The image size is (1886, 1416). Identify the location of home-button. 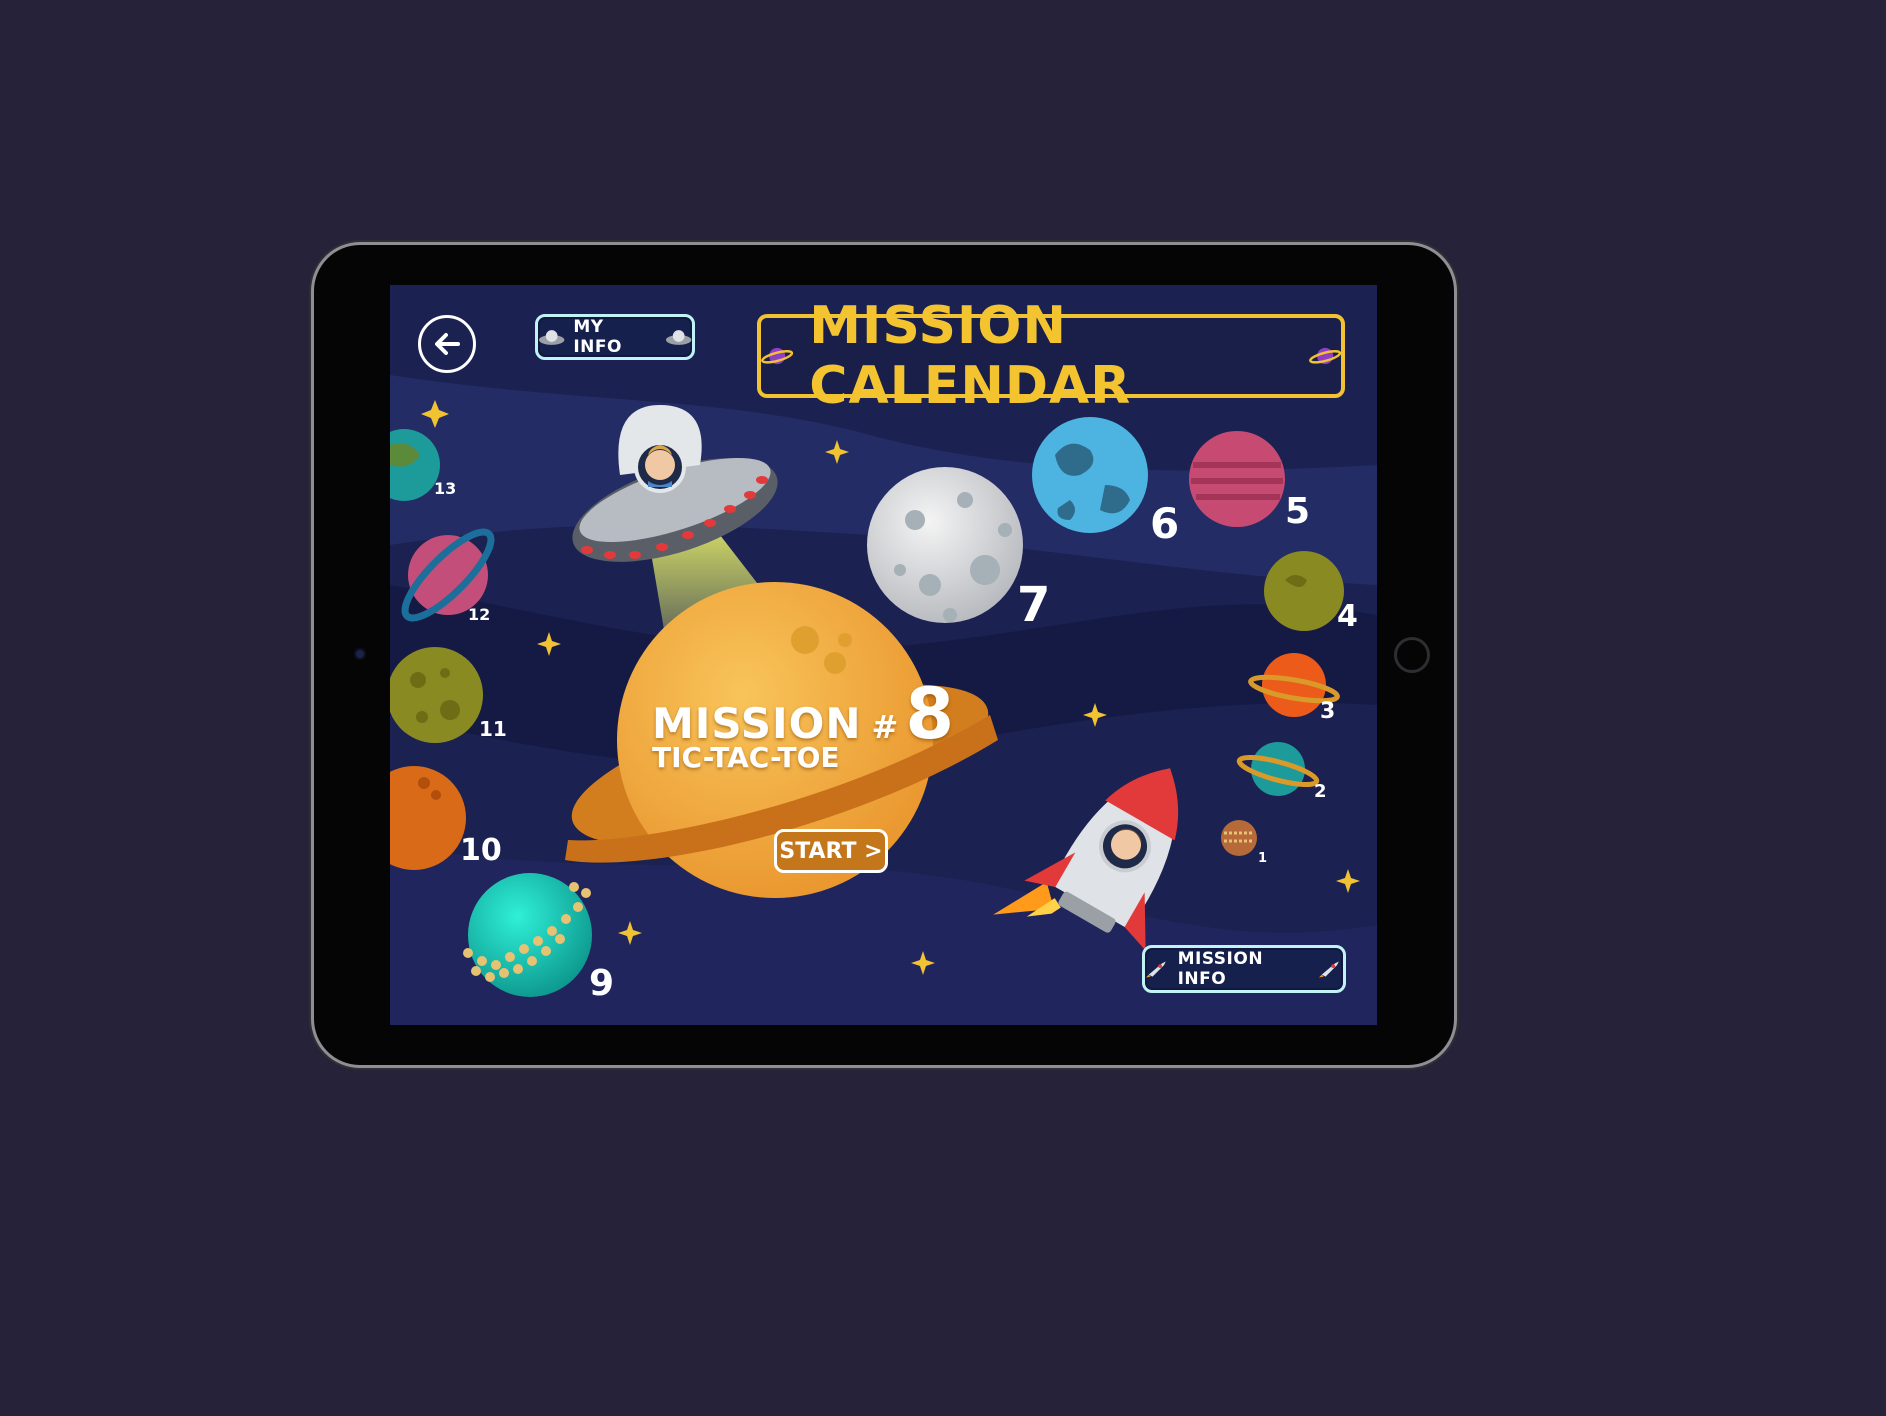
(1412, 655).